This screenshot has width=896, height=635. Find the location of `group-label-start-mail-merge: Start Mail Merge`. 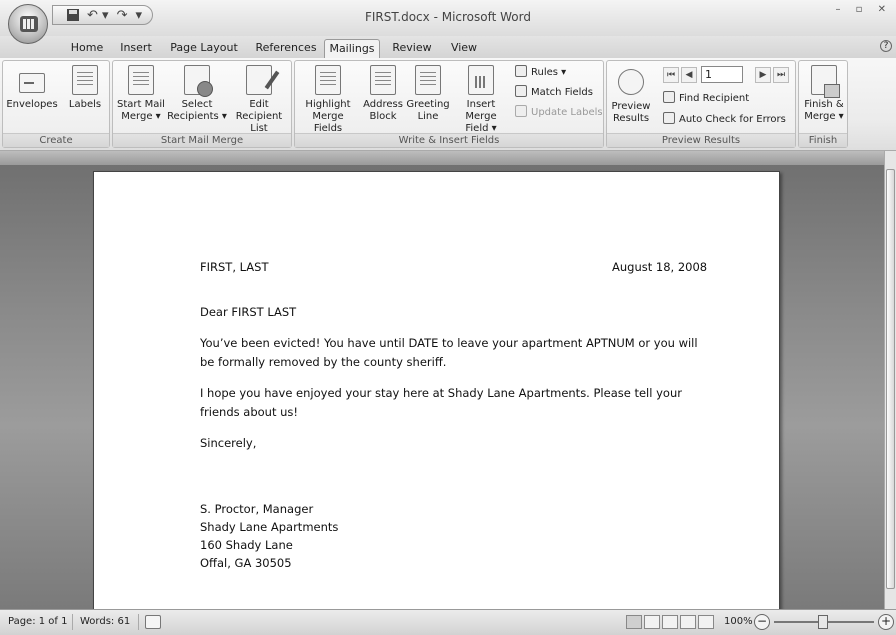

group-label-start-mail-merge: Start Mail Merge is located at coordinates (202, 140).